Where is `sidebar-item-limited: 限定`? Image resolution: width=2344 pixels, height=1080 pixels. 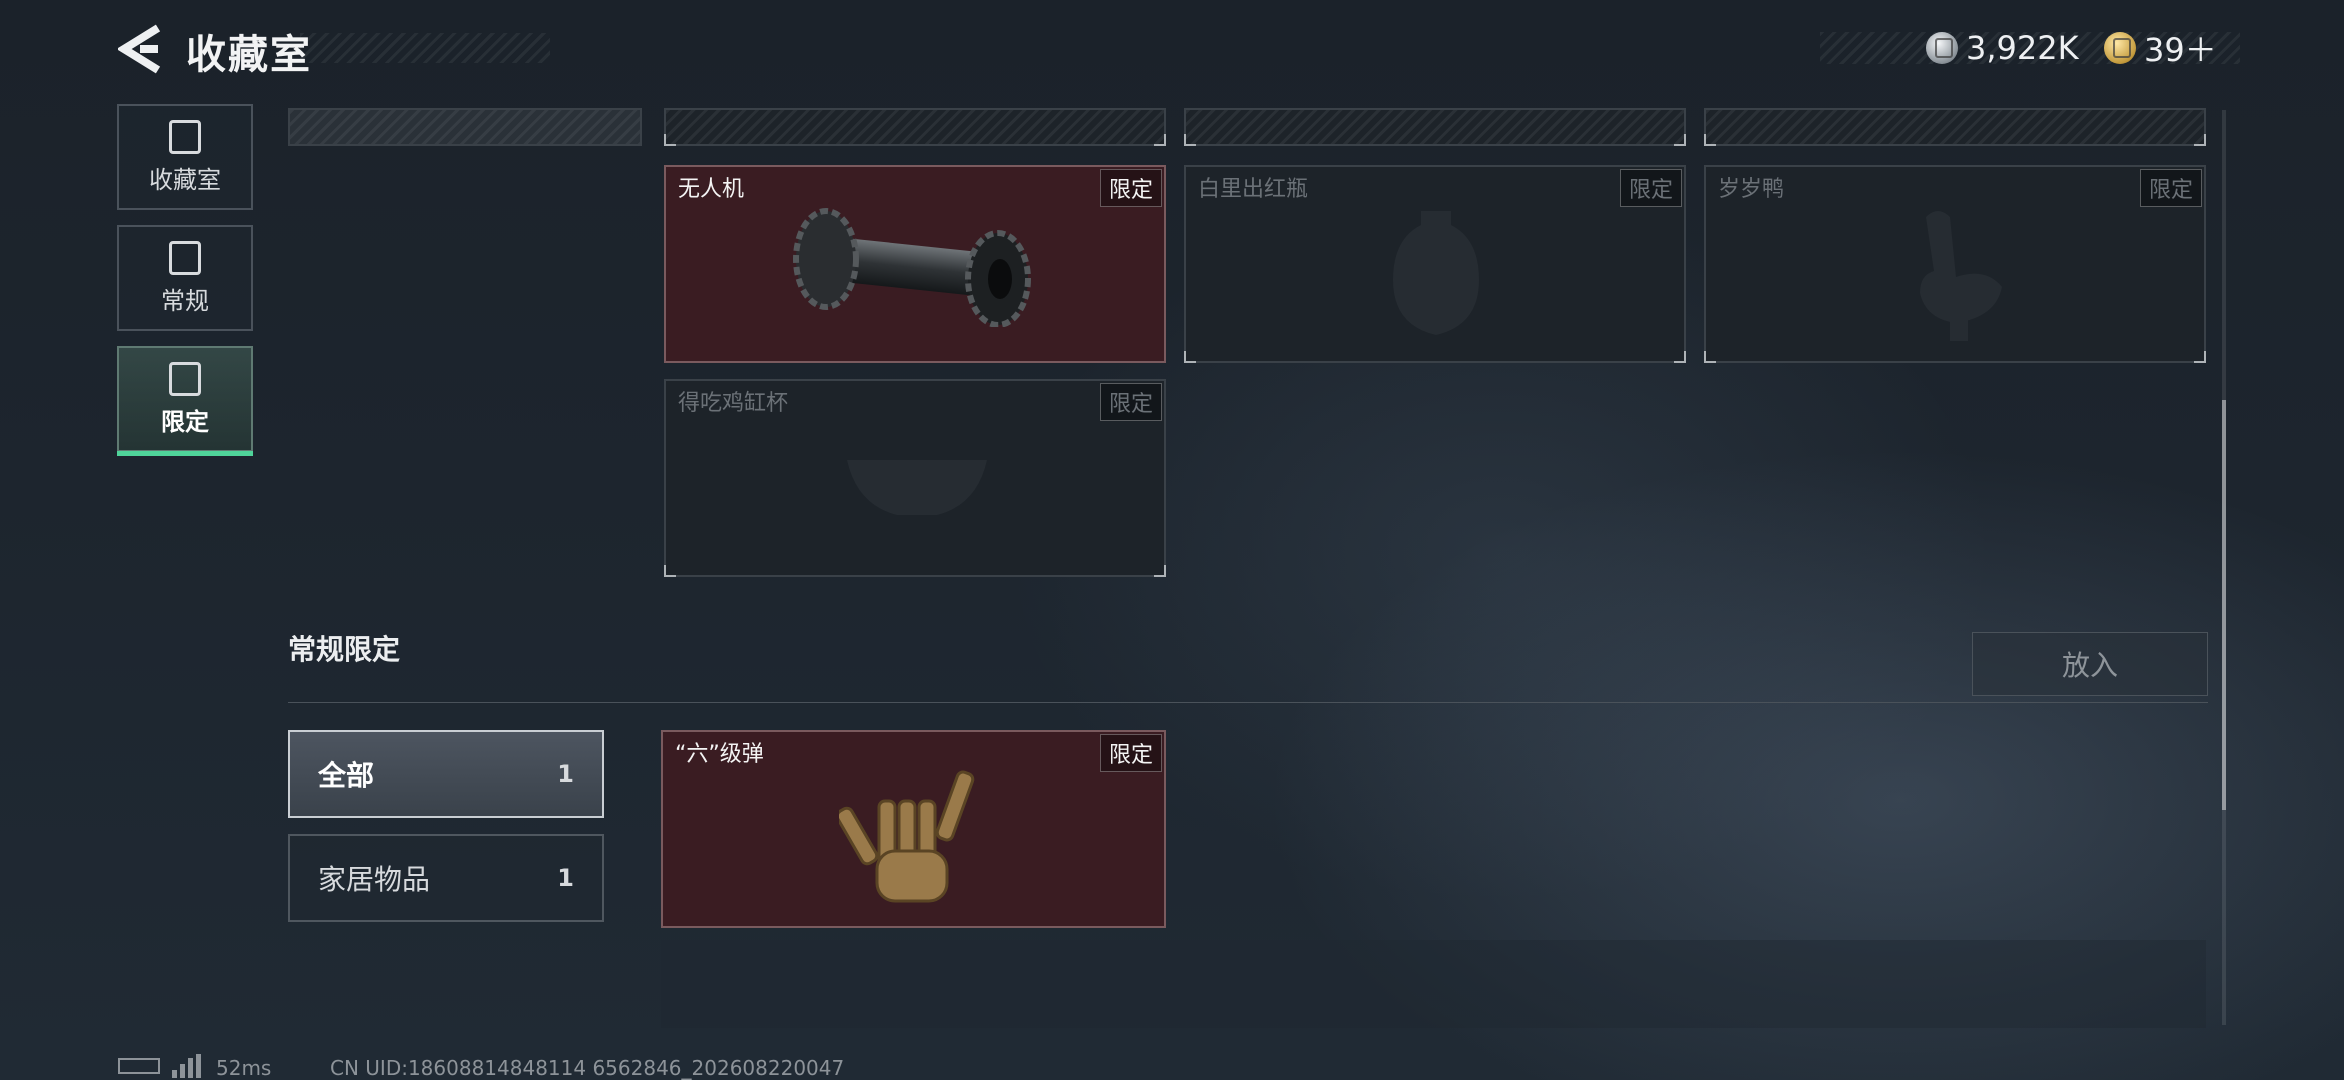
sidebar-item-limited: 限定 is located at coordinates (185, 401).